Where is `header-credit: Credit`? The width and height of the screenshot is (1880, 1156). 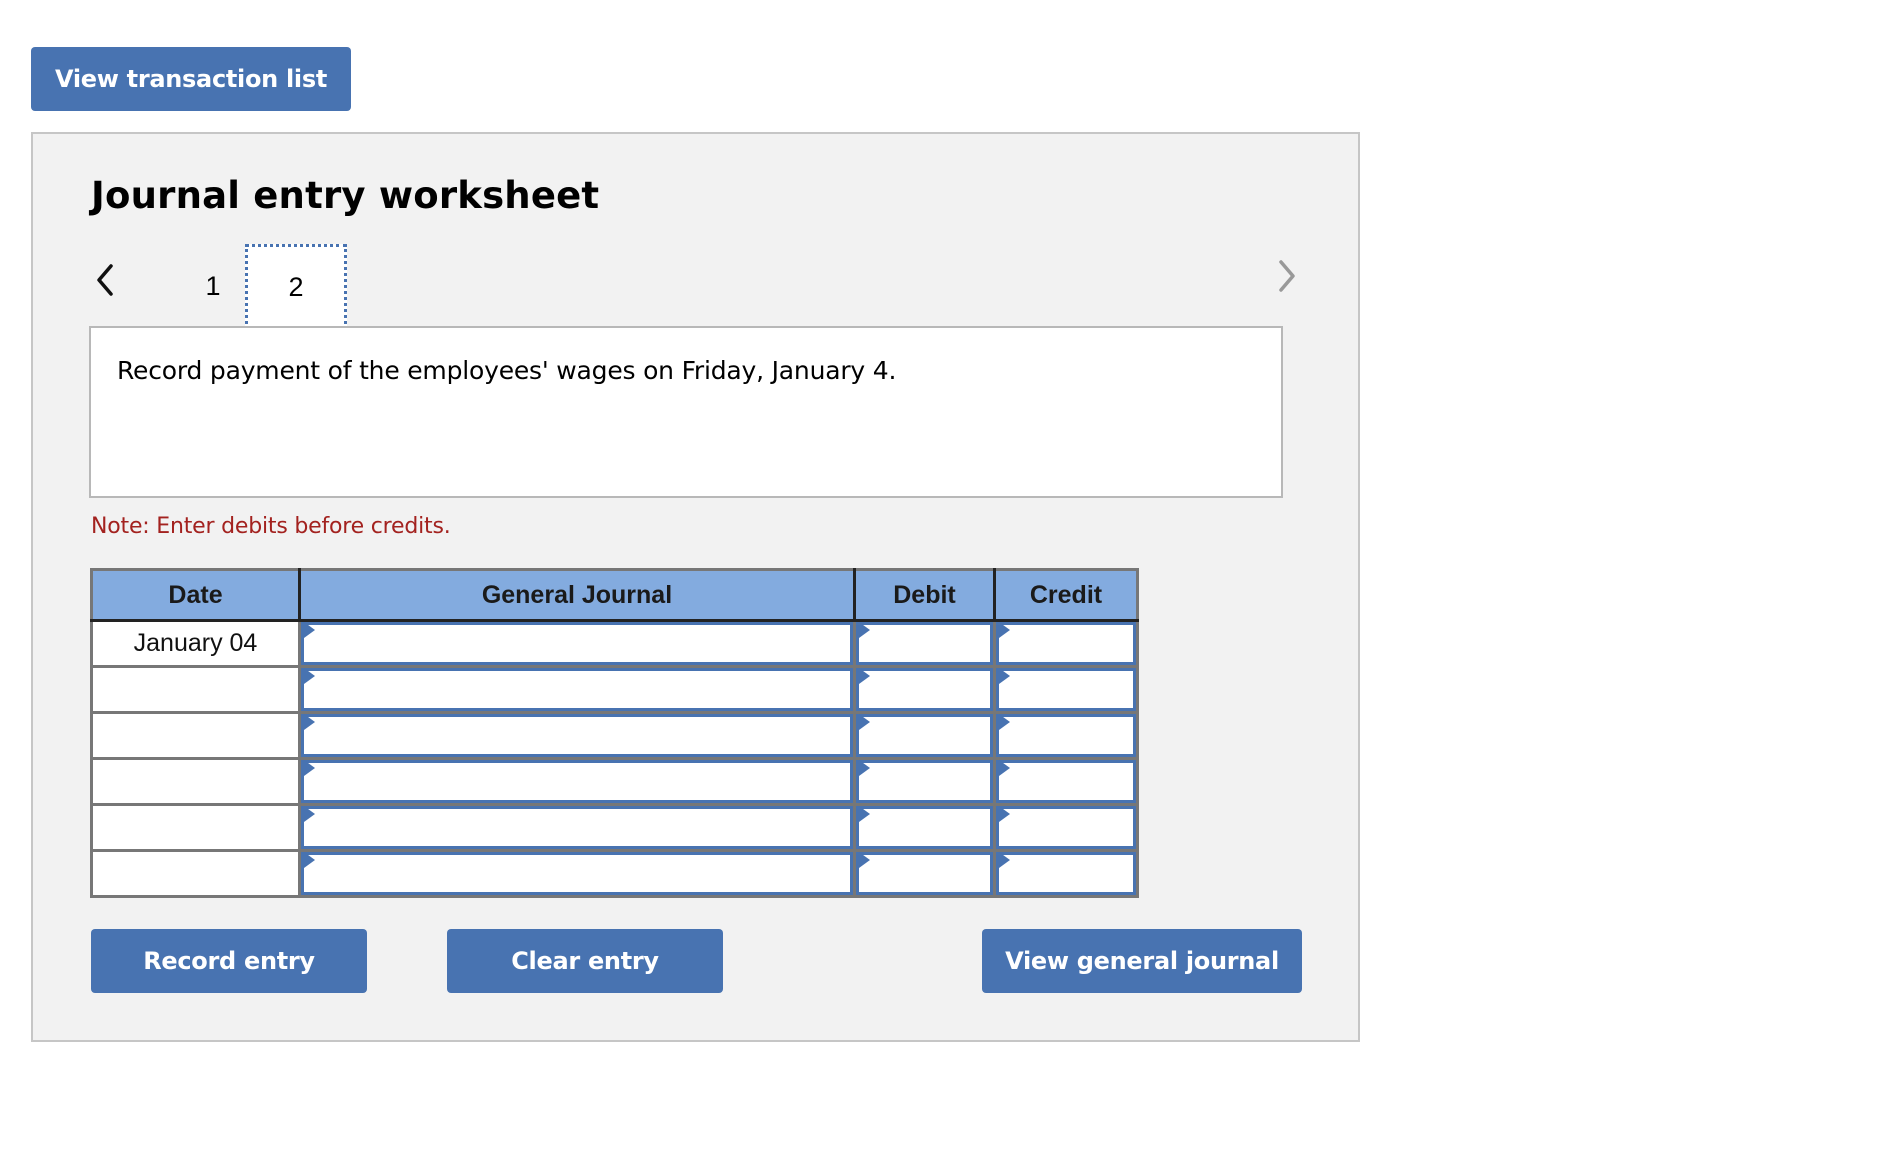
header-credit: Credit is located at coordinates (1066, 595).